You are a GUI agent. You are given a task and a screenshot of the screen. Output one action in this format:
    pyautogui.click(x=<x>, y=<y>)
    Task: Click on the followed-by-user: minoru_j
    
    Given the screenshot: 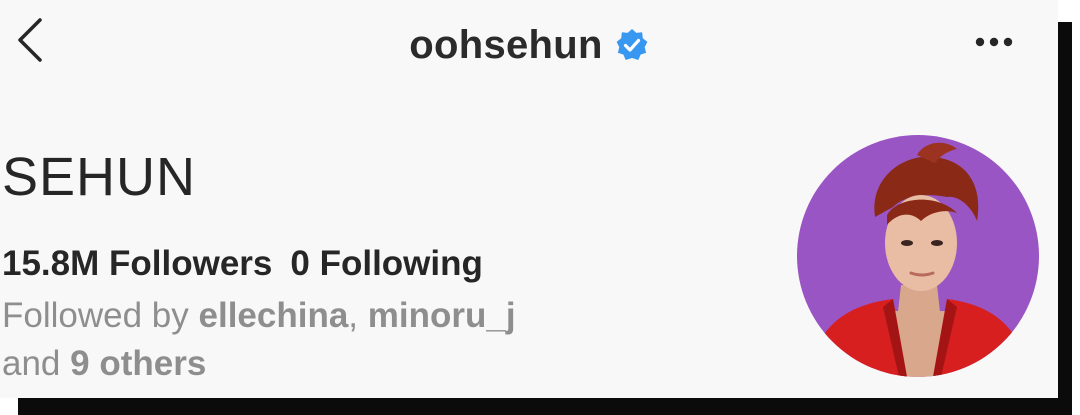 What is the action you would take?
    pyautogui.click(x=442, y=315)
    